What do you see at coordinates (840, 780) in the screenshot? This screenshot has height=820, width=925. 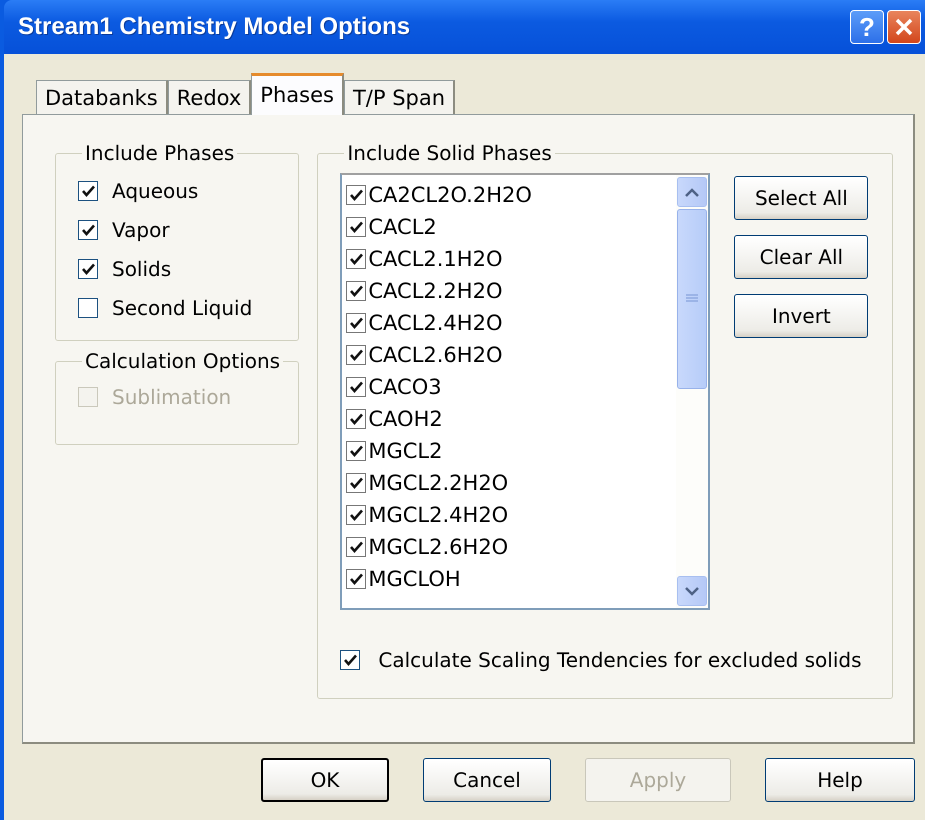 I see `dialog-button: Help` at bounding box center [840, 780].